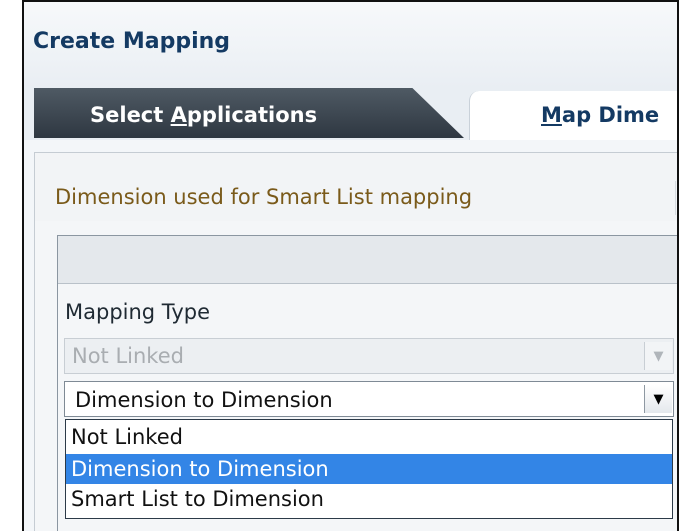 Image resolution: width=695 pixels, height=531 pixels. What do you see at coordinates (600, 115) in the screenshot?
I see `tab-label: Map Dime` at bounding box center [600, 115].